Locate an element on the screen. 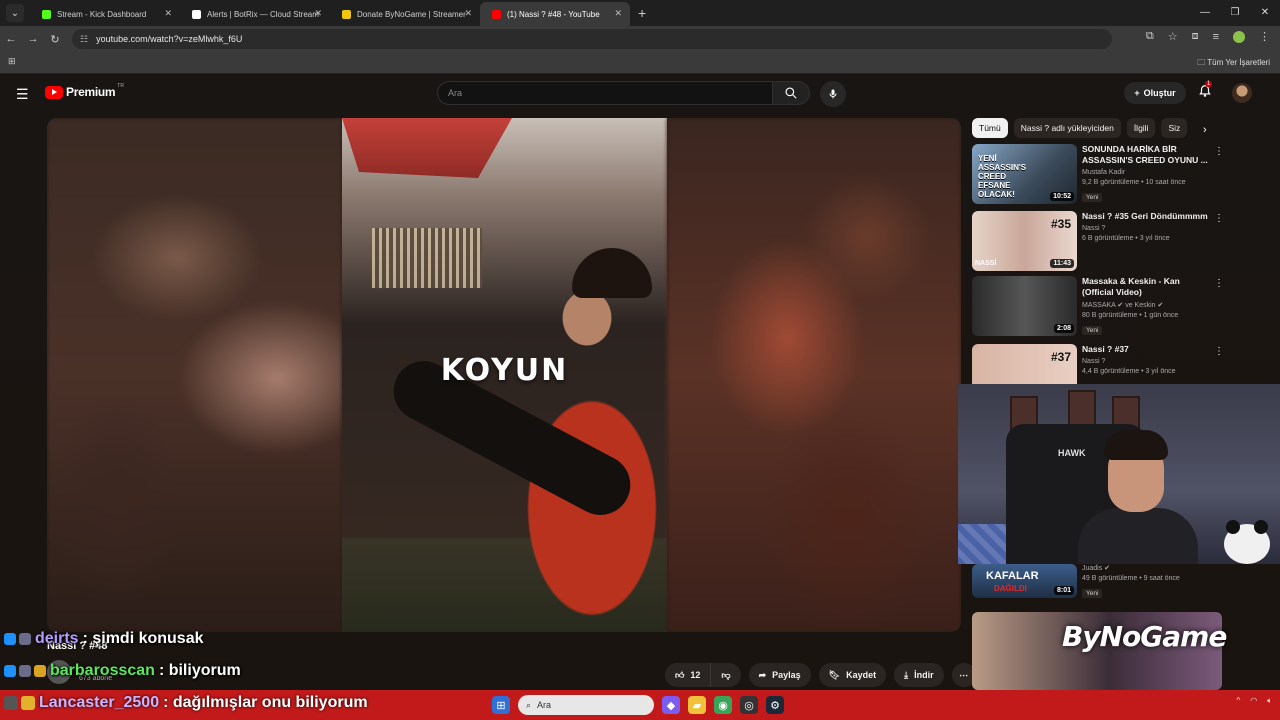  windows-start-icon: ⊞ is located at coordinates (501, 705).